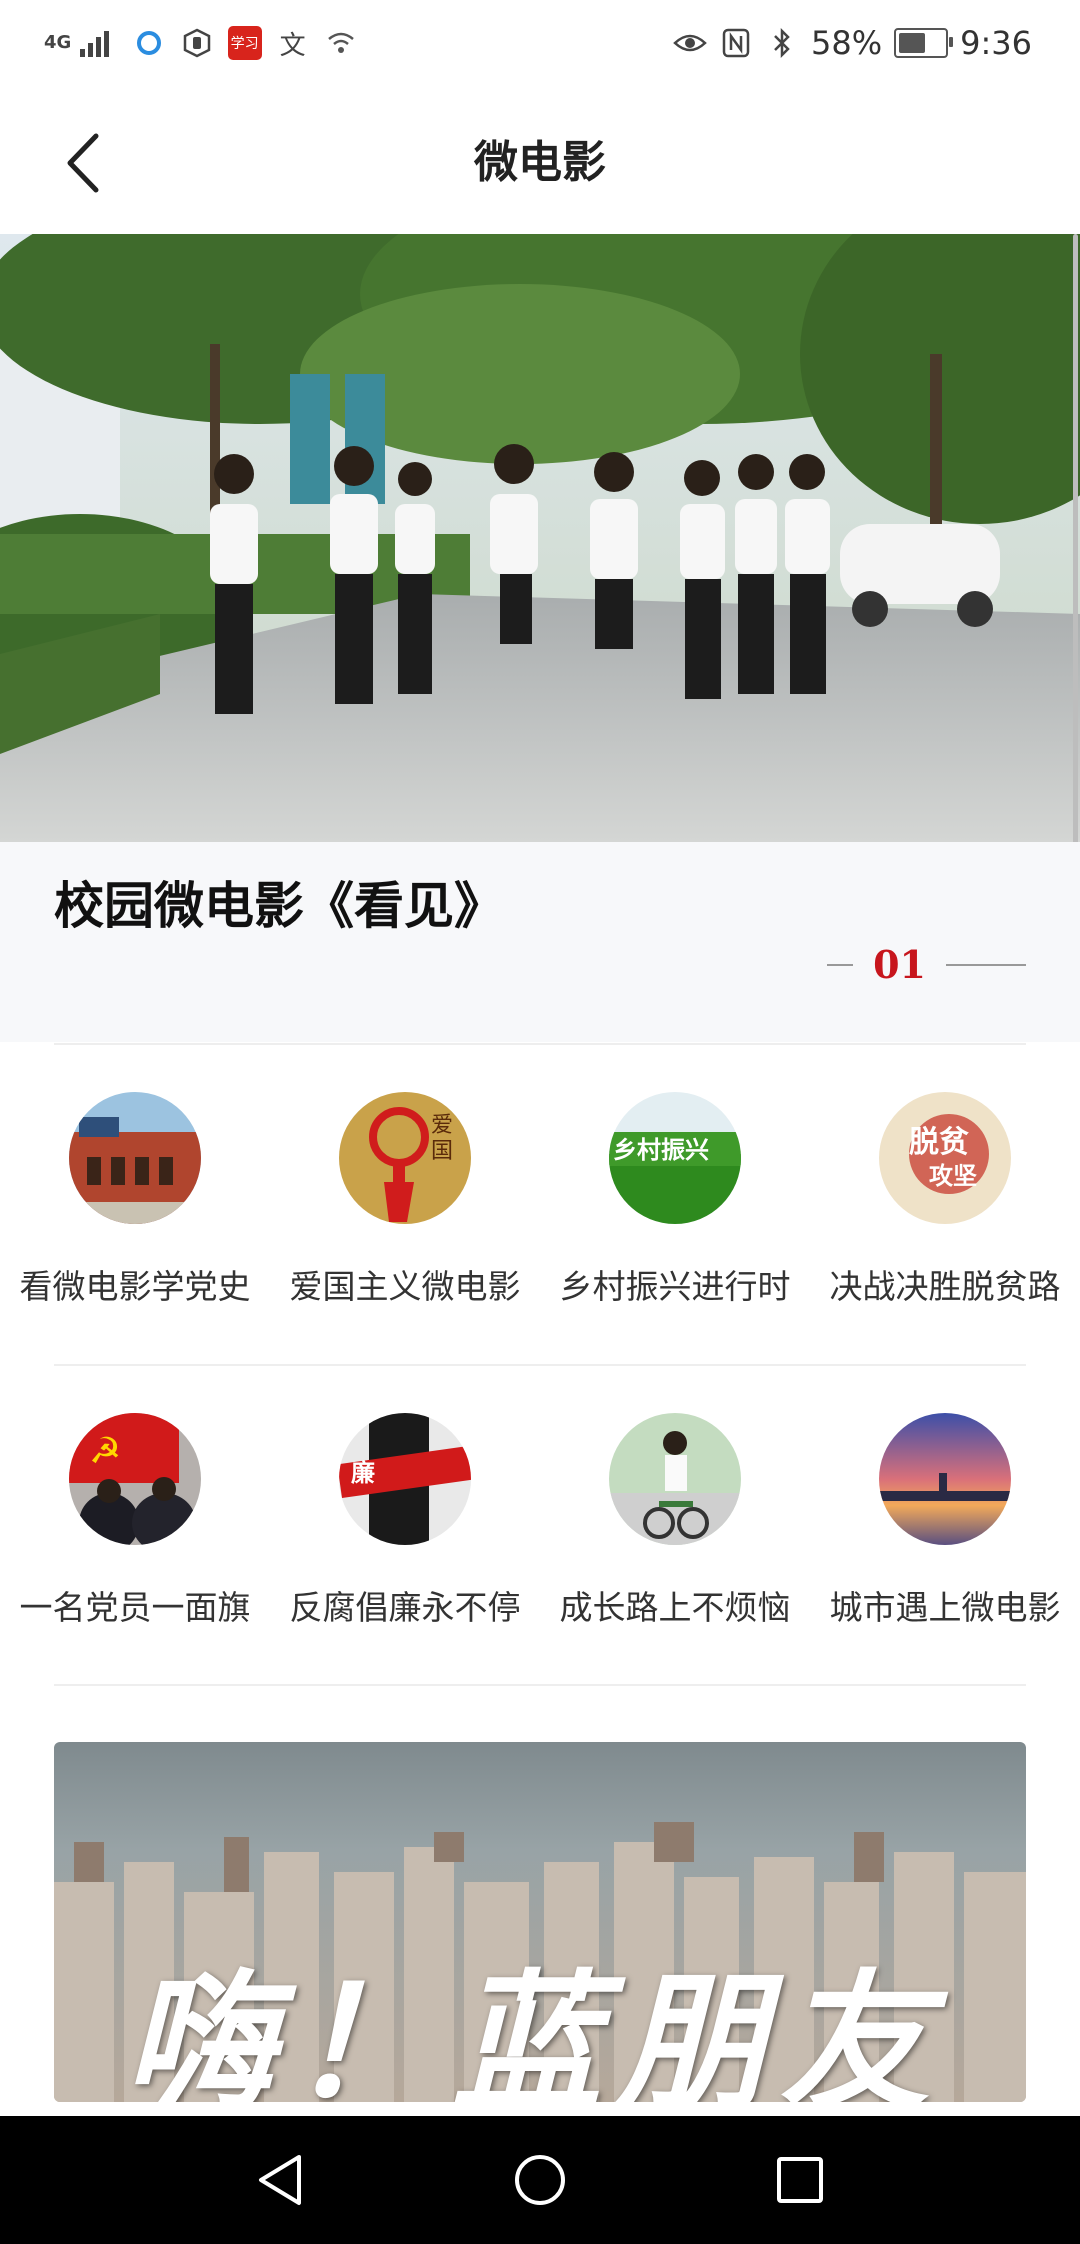  Describe the element at coordinates (782, 43) in the screenshot. I see `bluetooth-icon` at that location.